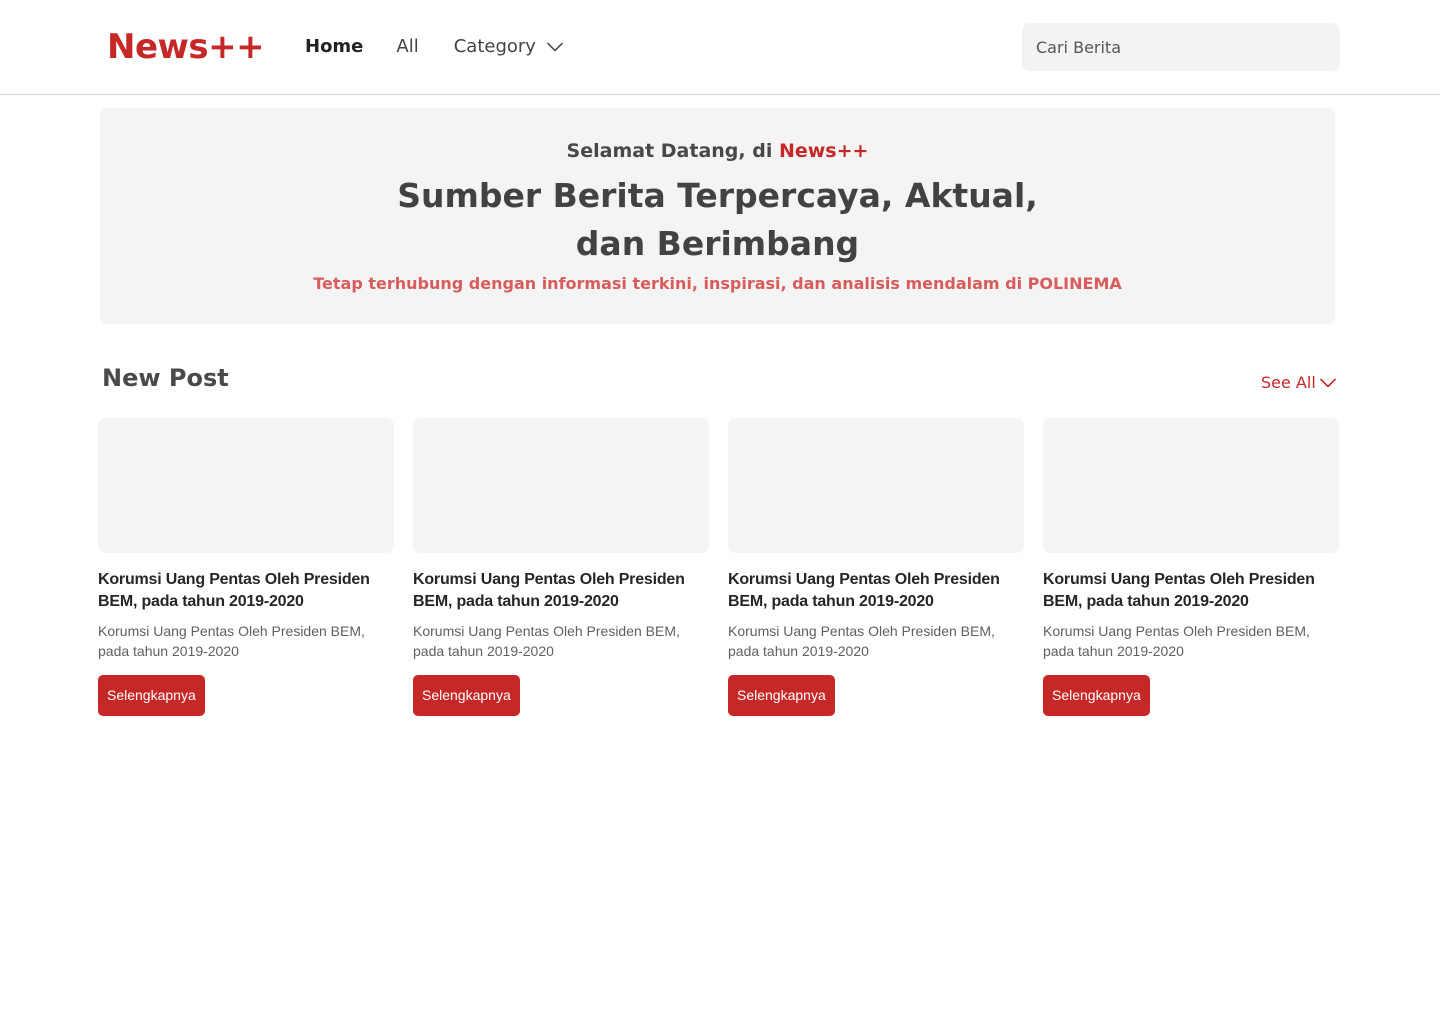 The height and width of the screenshot is (1024, 1440). What do you see at coordinates (407, 47) in the screenshot?
I see `nav-all-link: All` at bounding box center [407, 47].